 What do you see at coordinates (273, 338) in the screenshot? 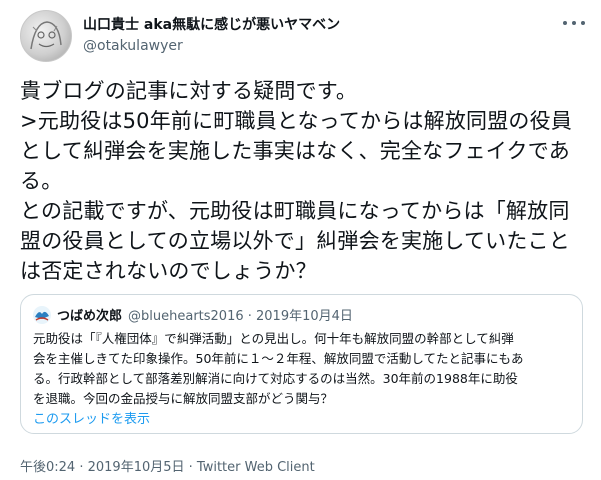
I see `quoted-text-line: 元助役は「『人権団体』で糾弾活動」との見出し。何十年も解放同盟の幹部として糾弾` at bounding box center [273, 338].